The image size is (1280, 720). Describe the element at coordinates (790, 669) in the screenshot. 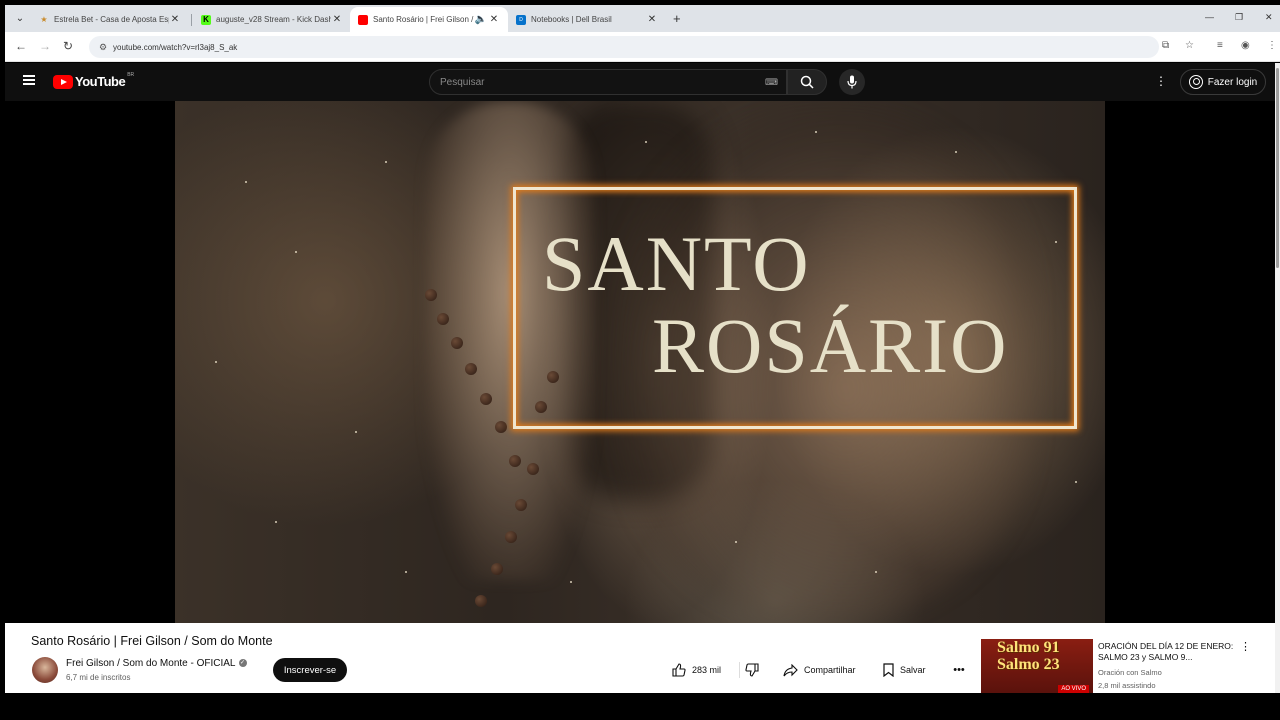

I see `share-arrow-icon` at that location.